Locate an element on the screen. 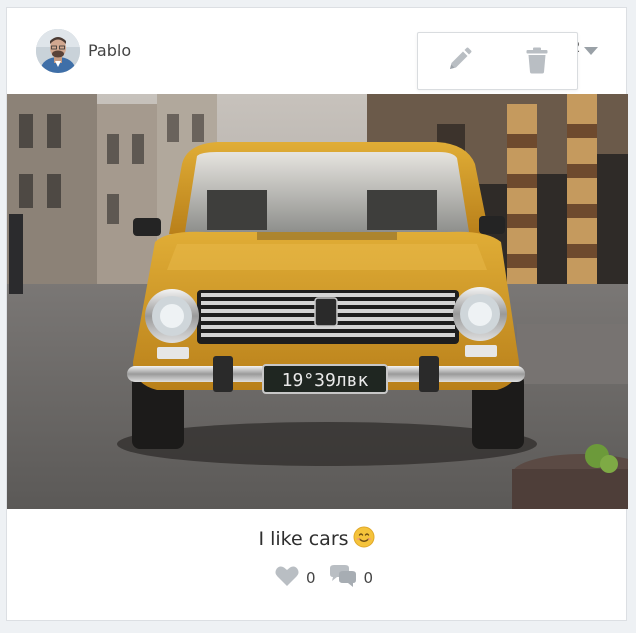 This screenshot has height=633, width=636. likes-count: 0 is located at coordinates (311, 578).